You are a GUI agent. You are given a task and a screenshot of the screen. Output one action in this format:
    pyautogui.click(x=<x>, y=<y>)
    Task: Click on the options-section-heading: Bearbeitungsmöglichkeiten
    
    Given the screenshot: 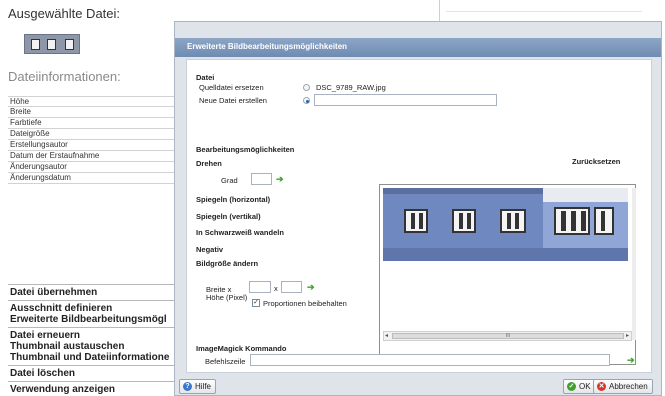 What is the action you would take?
    pyautogui.click(x=245, y=149)
    